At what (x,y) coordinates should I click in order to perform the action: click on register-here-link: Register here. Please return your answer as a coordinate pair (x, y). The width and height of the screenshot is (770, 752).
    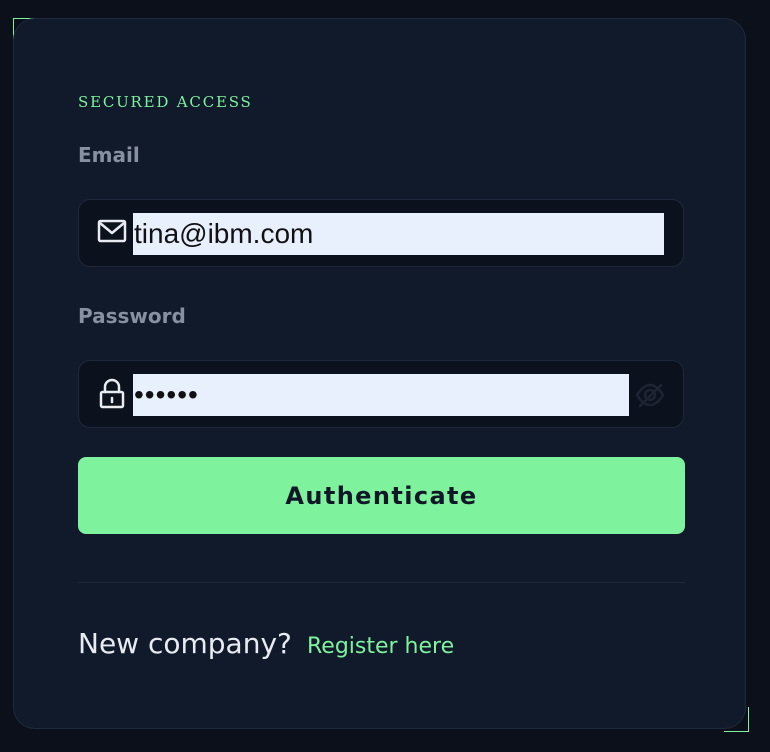
    Looking at the image, I should click on (380, 646).